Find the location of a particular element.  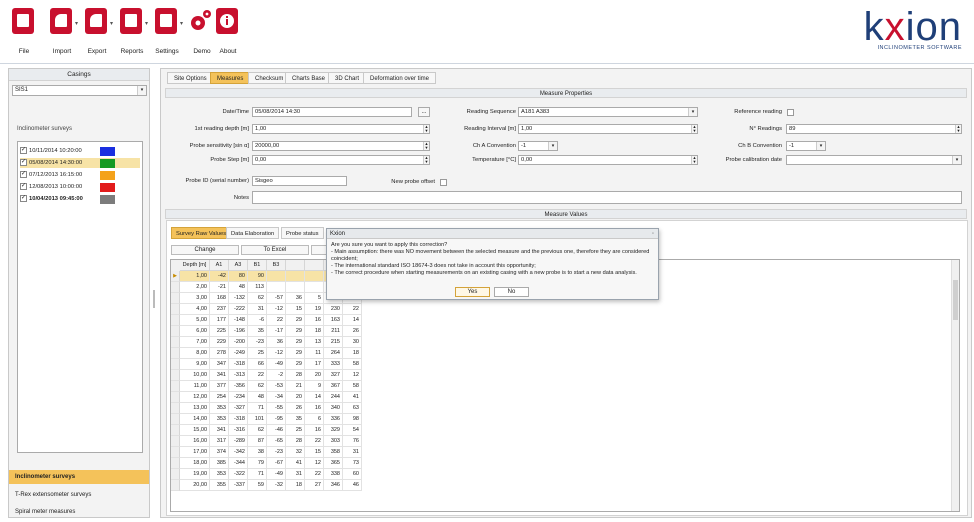

grid-cell: -249 is located at coordinates (238, 353).